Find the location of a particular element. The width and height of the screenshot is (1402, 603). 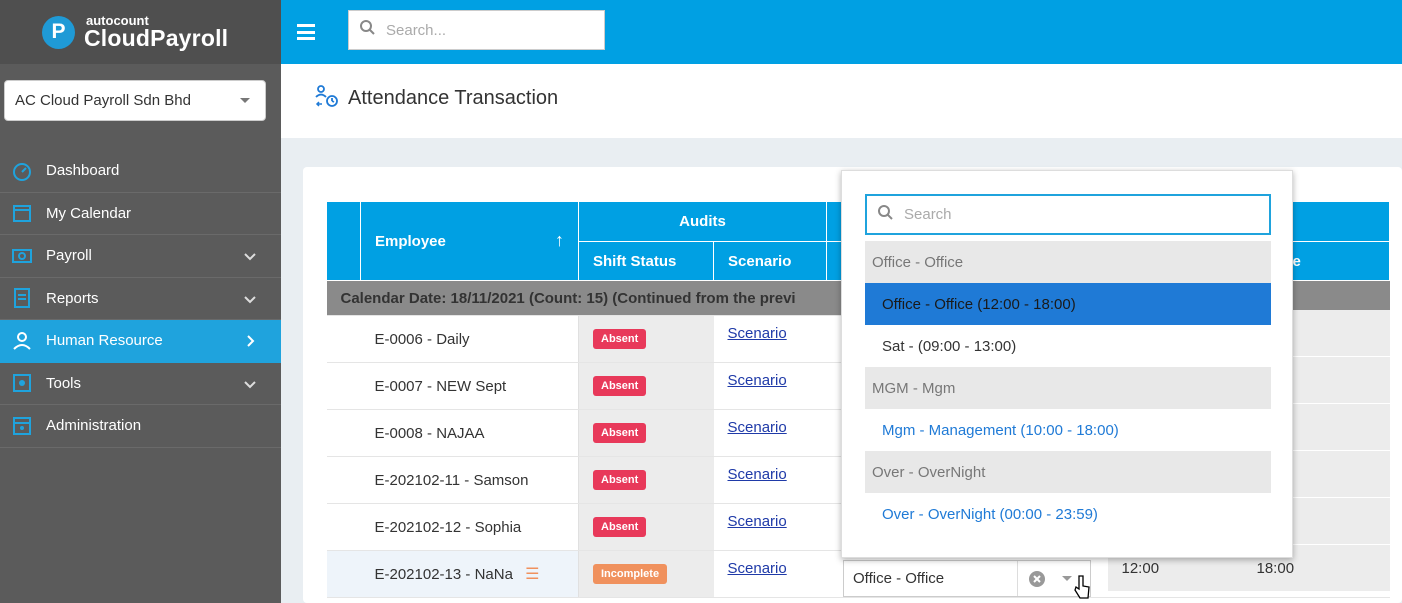

sidebar-item-label: Reports is located at coordinates (72, 298).